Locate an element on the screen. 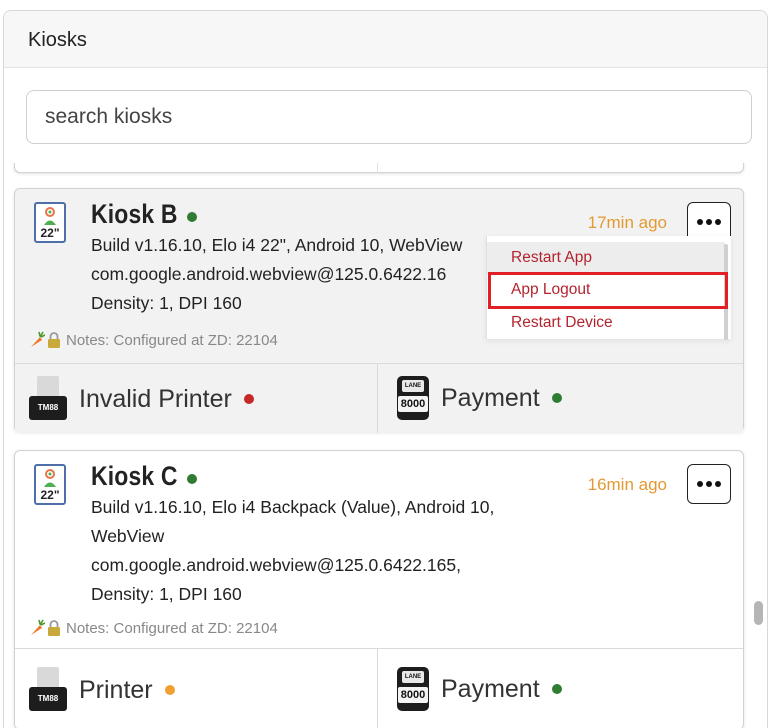 The width and height of the screenshot is (772, 728). scrollbar-thumb is located at coordinates (758, 613).